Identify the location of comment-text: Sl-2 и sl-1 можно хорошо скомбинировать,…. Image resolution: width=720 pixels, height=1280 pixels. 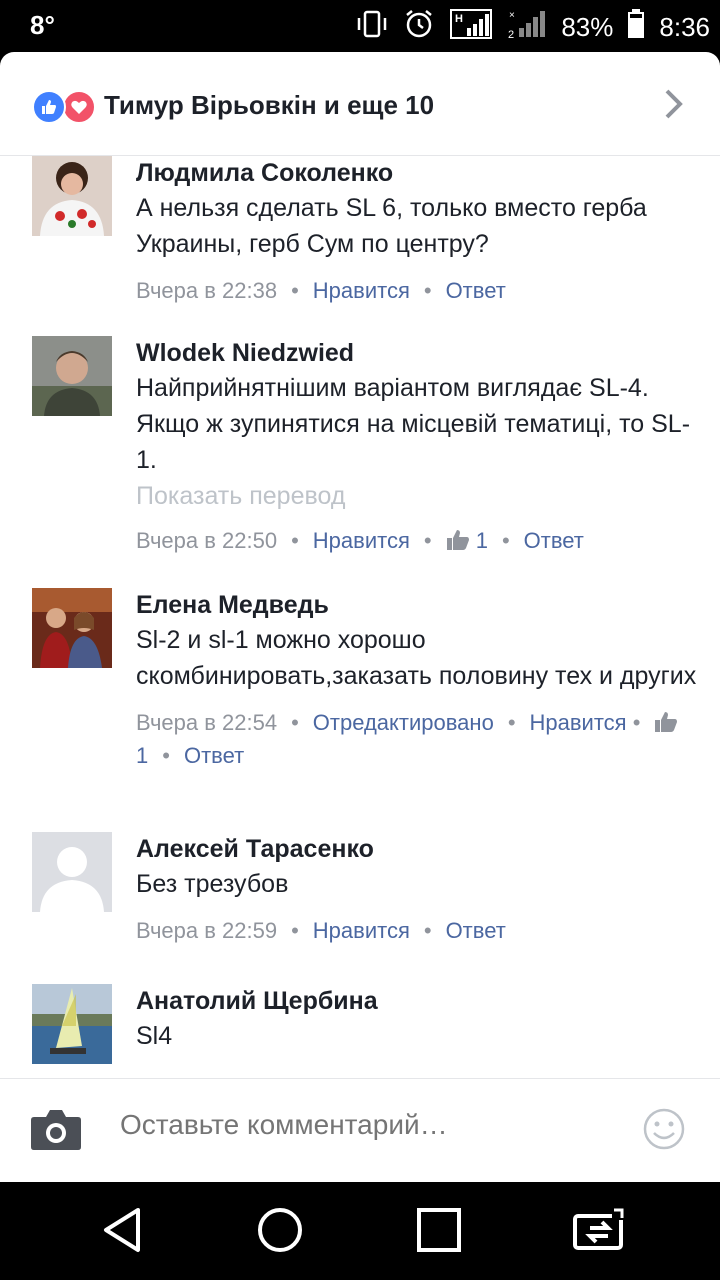
(416, 658).